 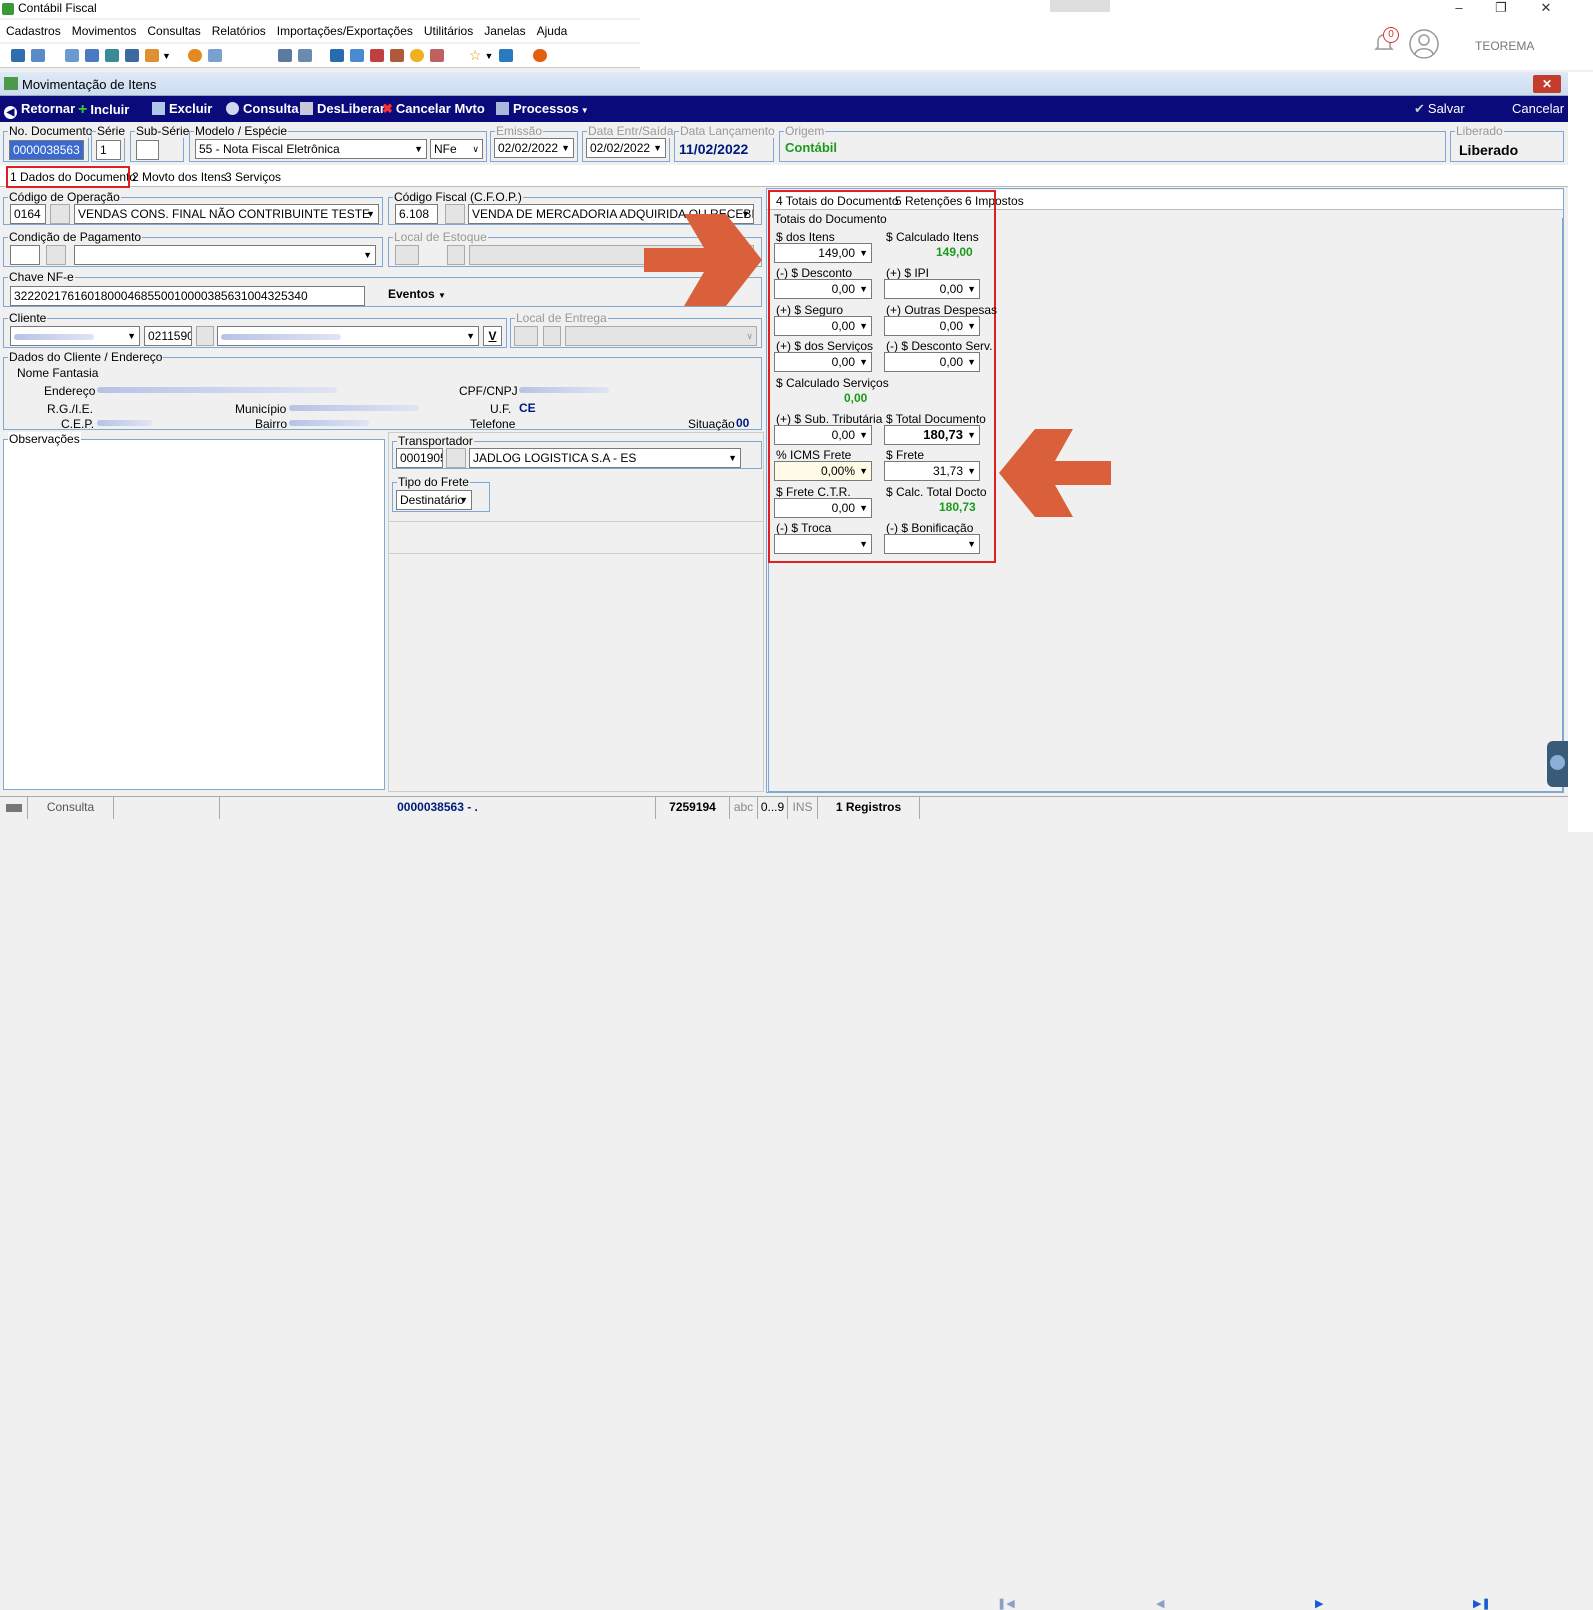 What do you see at coordinates (239, 31) in the screenshot?
I see `menu-relatorios: Relatórios` at bounding box center [239, 31].